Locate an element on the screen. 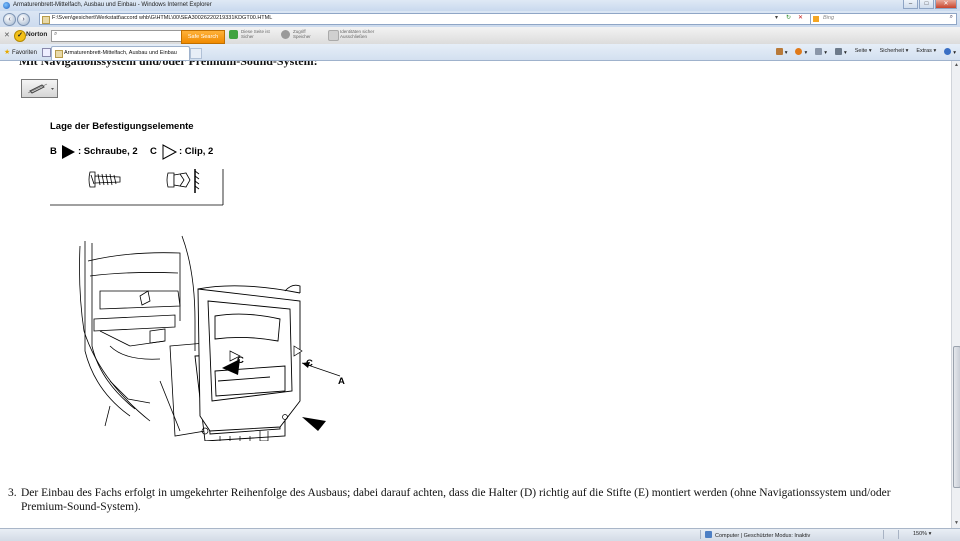  legend-b-letter: B is located at coordinates (53, 151).